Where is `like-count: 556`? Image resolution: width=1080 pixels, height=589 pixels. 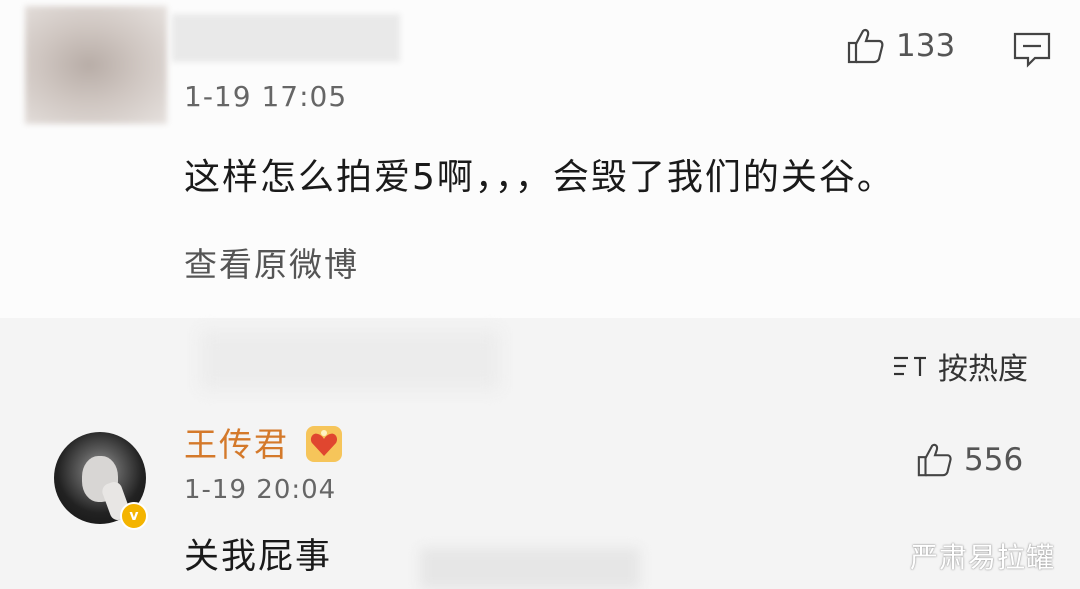
like-count: 556 is located at coordinates (994, 460).